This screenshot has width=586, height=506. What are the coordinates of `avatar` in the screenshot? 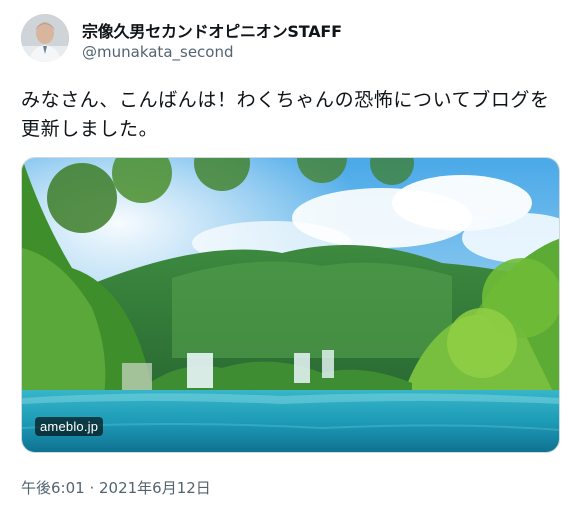 It's located at (45, 38).